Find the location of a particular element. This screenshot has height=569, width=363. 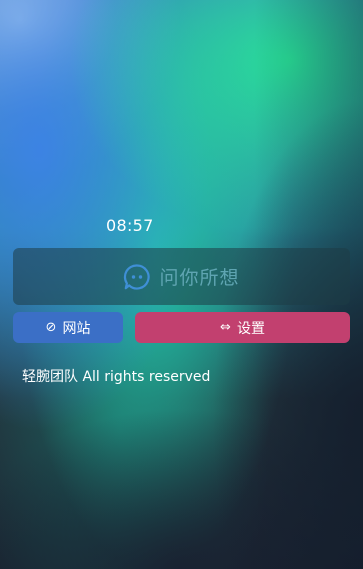

settings-icon: ⇔ is located at coordinates (225, 327).